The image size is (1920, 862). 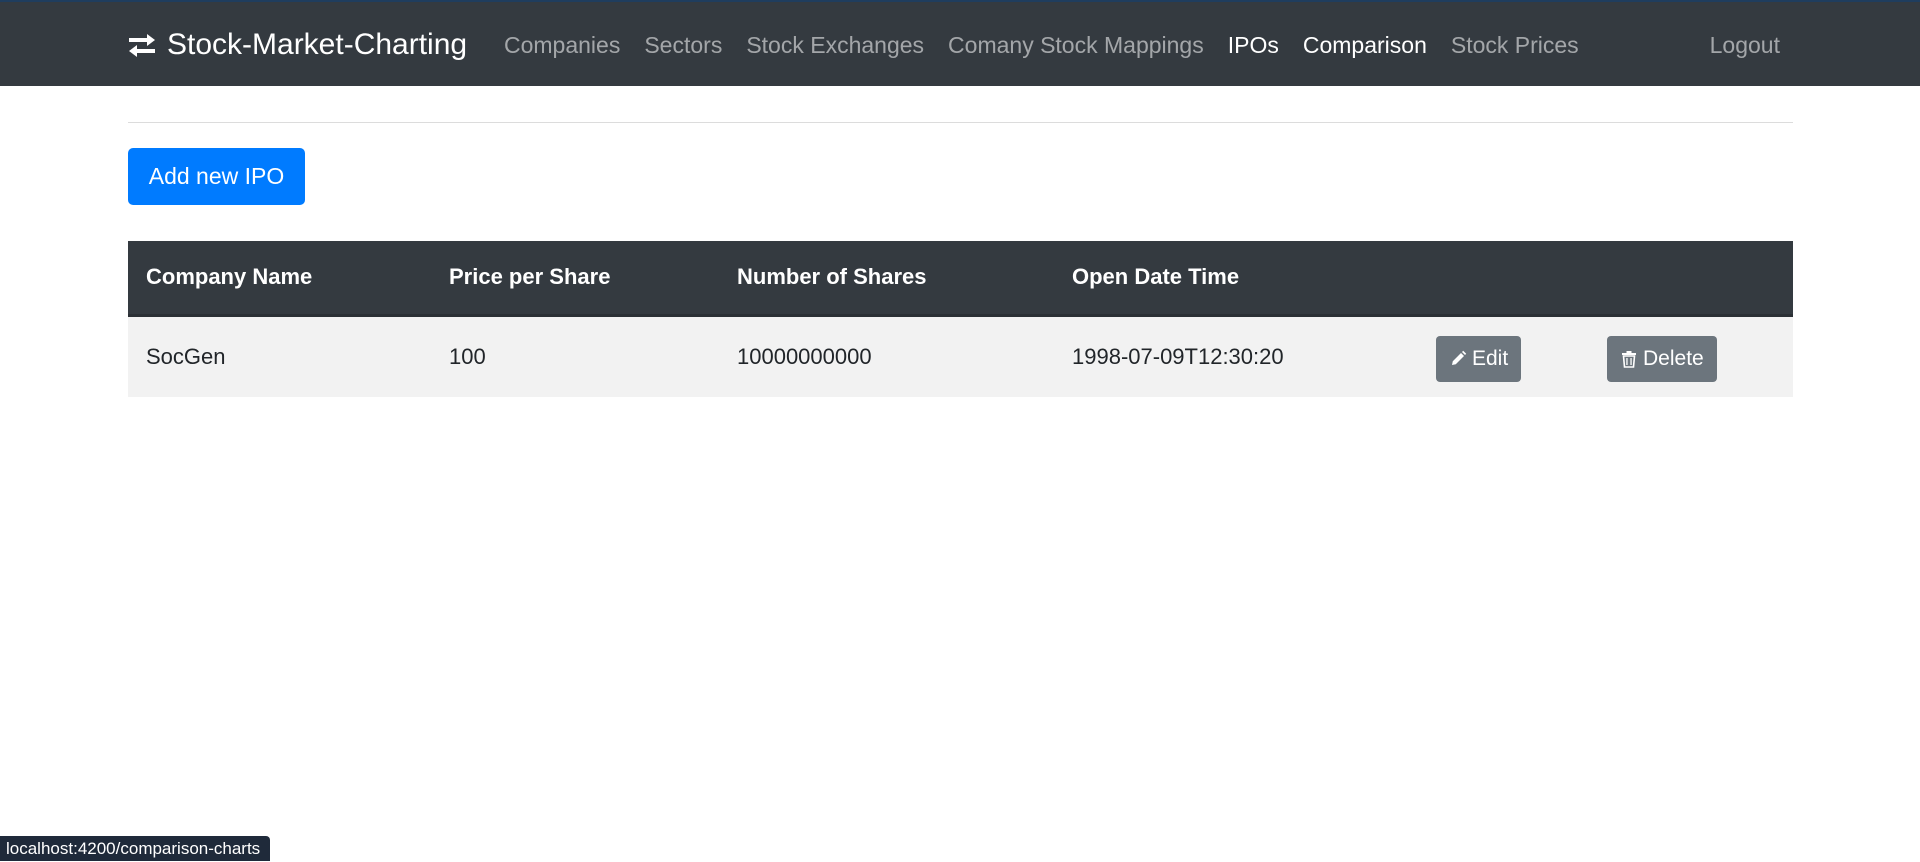 I want to click on delete-label: Delete, so click(x=1673, y=358).